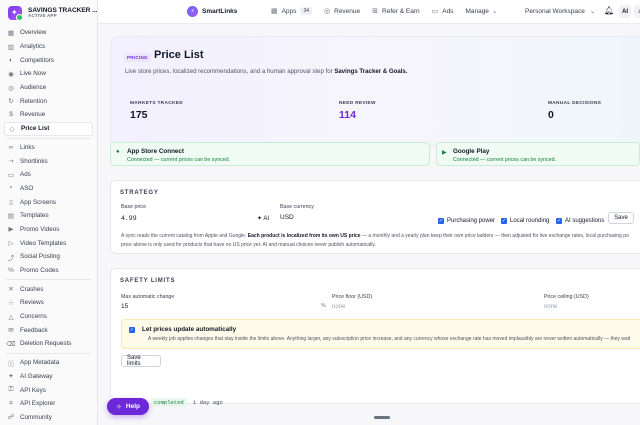  I want to click on chevron-down-icon: ⌄, so click(592, 11).